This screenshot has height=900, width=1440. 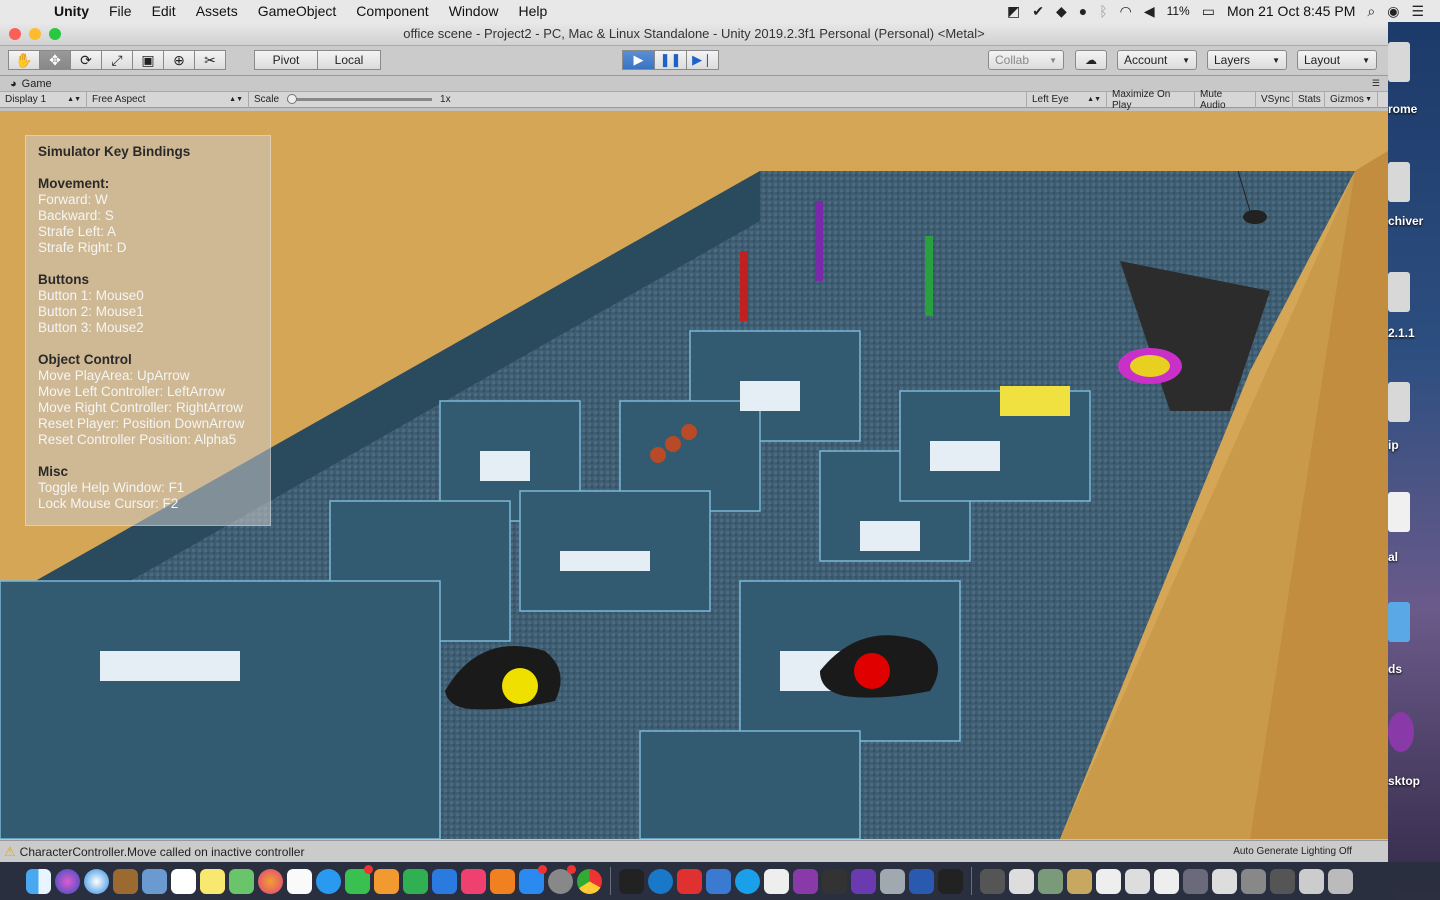 What do you see at coordinates (1103, 11) in the screenshot?
I see `bluetooth-icon: ᛒ` at bounding box center [1103, 11].